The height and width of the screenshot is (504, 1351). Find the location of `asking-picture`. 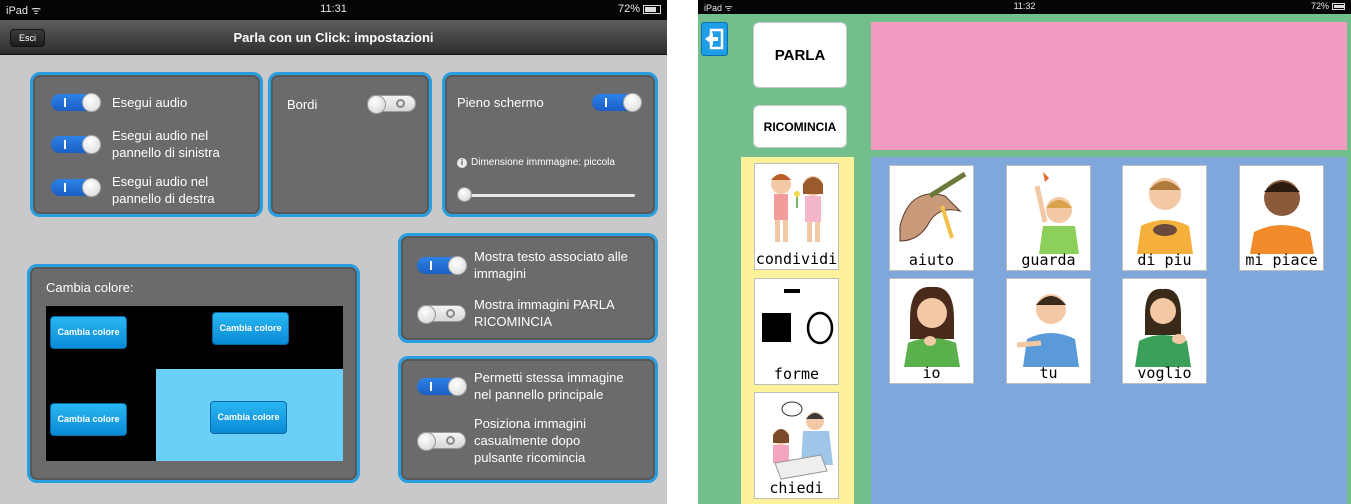

asking-picture is located at coordinates (803, 440).